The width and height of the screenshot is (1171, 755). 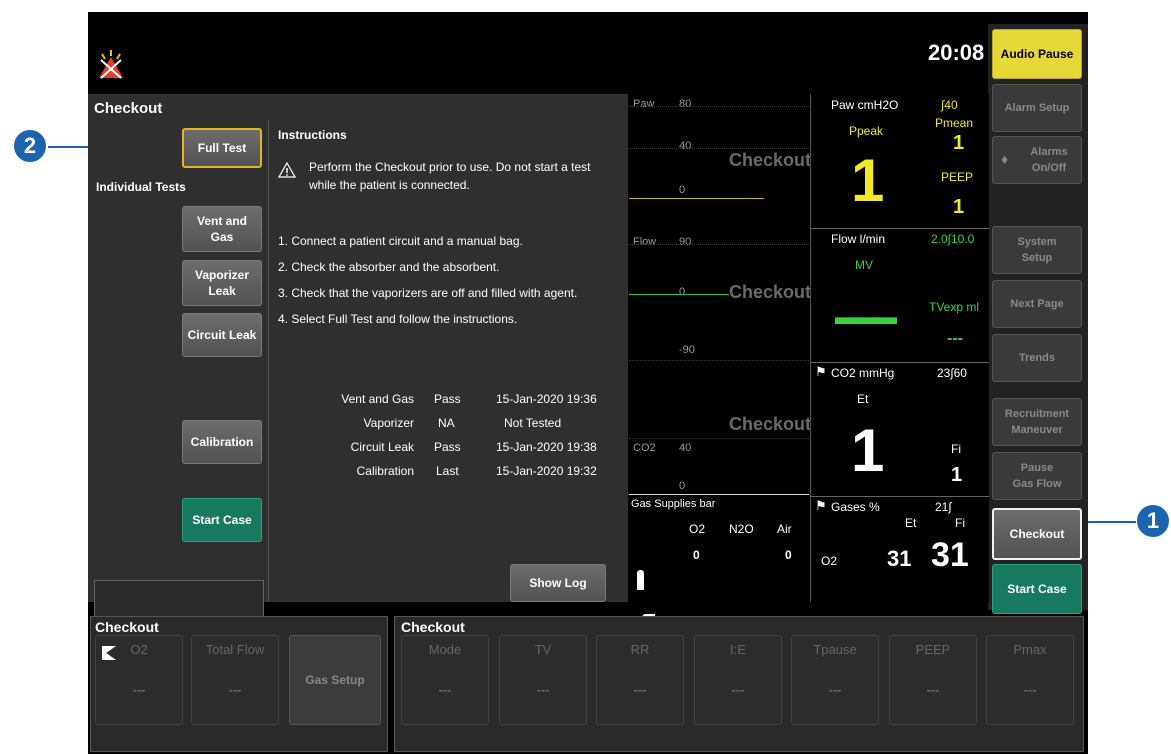 What do you see at coordinates (447, 471) in the screenshot?
I see `result-status: Last` at bounding box center [447, 471].